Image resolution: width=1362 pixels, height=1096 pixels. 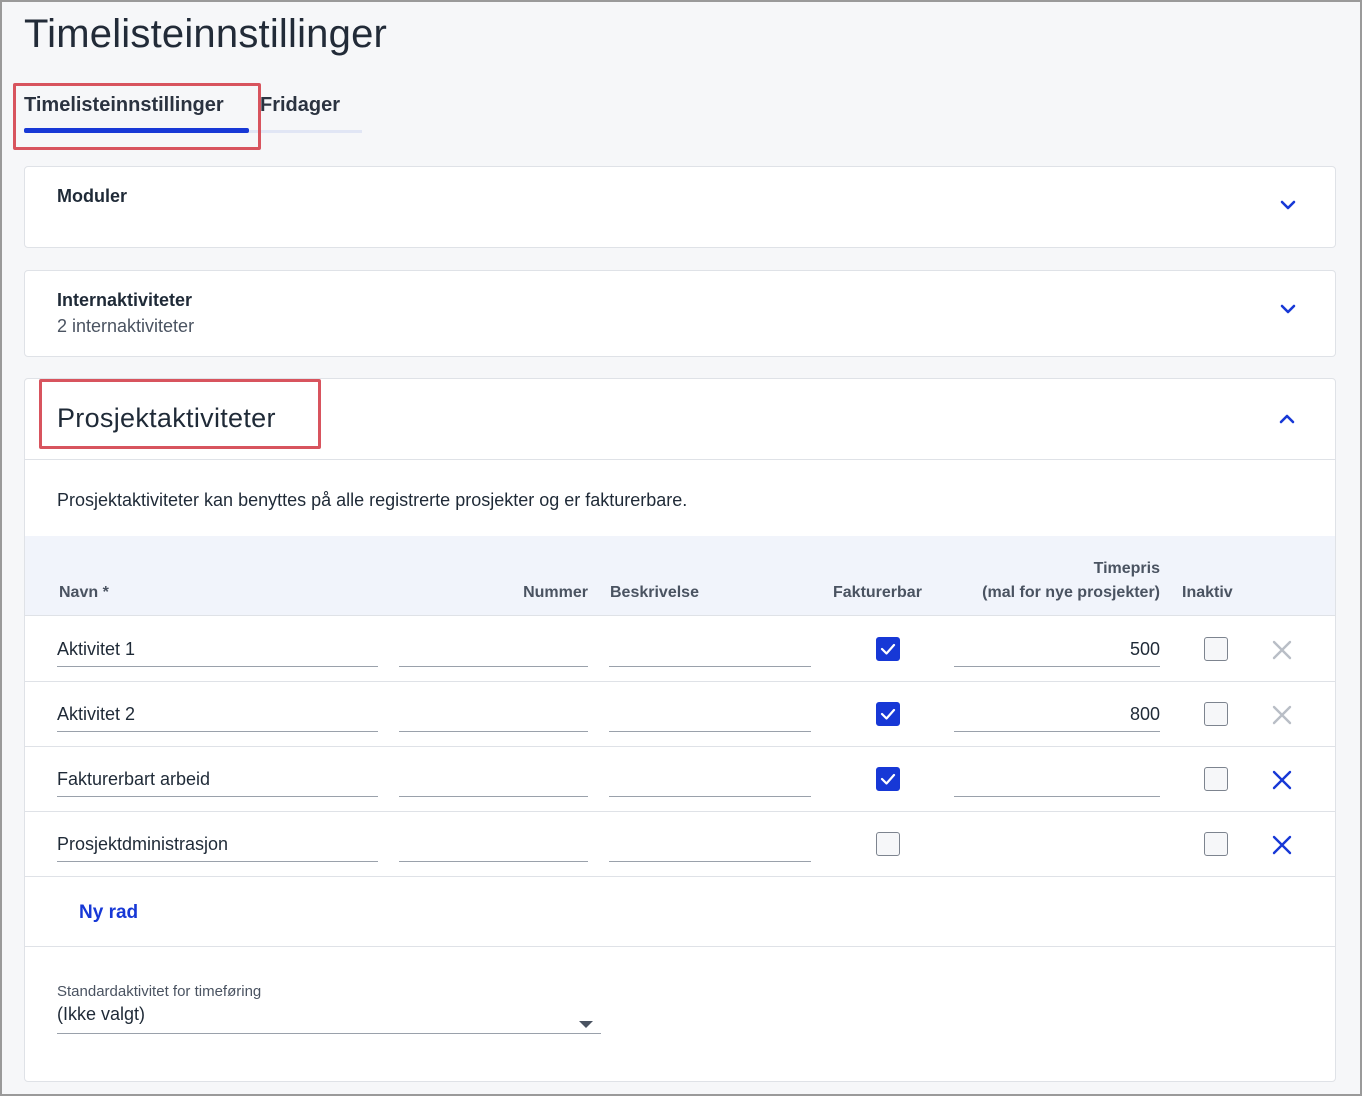 I want to click on activity-name-field: Aktivitet 1, so click(x=217, y=653).